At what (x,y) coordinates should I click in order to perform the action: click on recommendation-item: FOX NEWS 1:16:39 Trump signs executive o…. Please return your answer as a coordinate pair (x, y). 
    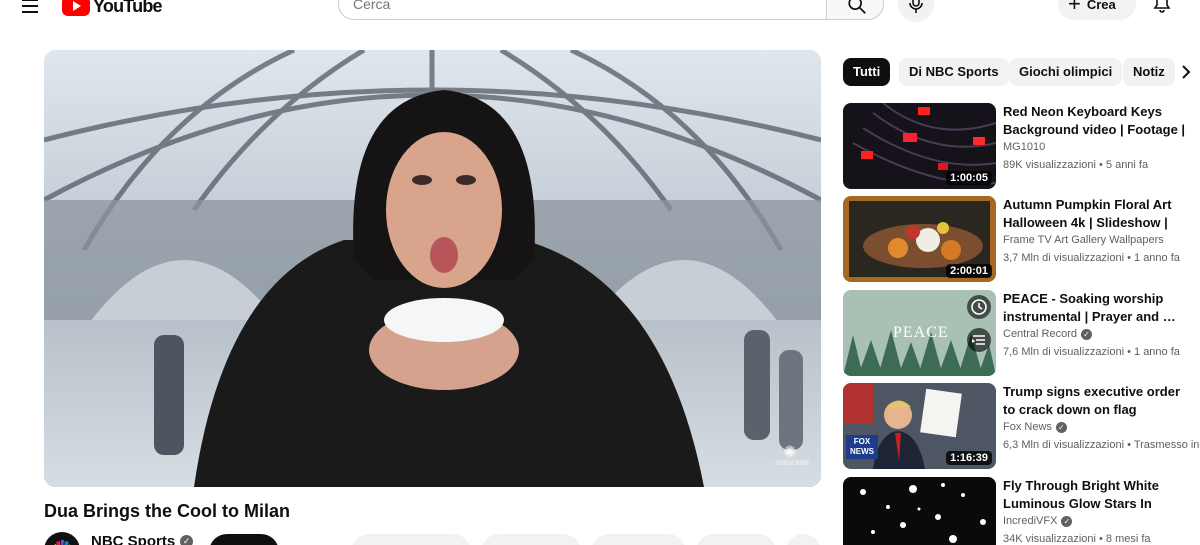
    Looking at the image, I should click on (1021, 426).